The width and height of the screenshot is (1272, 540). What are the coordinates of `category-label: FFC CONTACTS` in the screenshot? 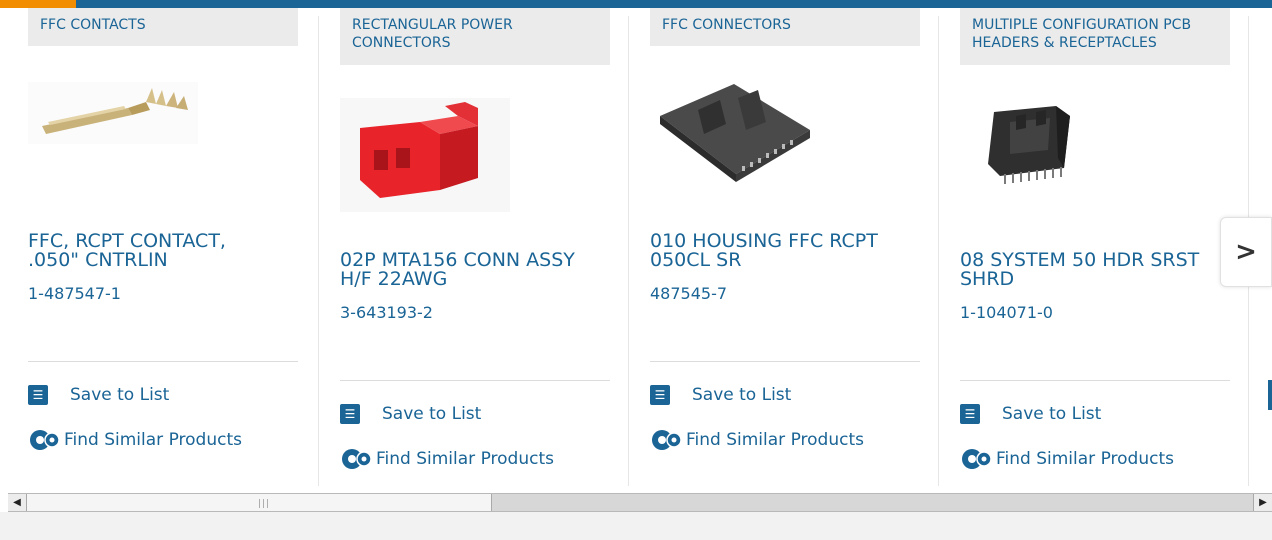 It's located at (163, 27).